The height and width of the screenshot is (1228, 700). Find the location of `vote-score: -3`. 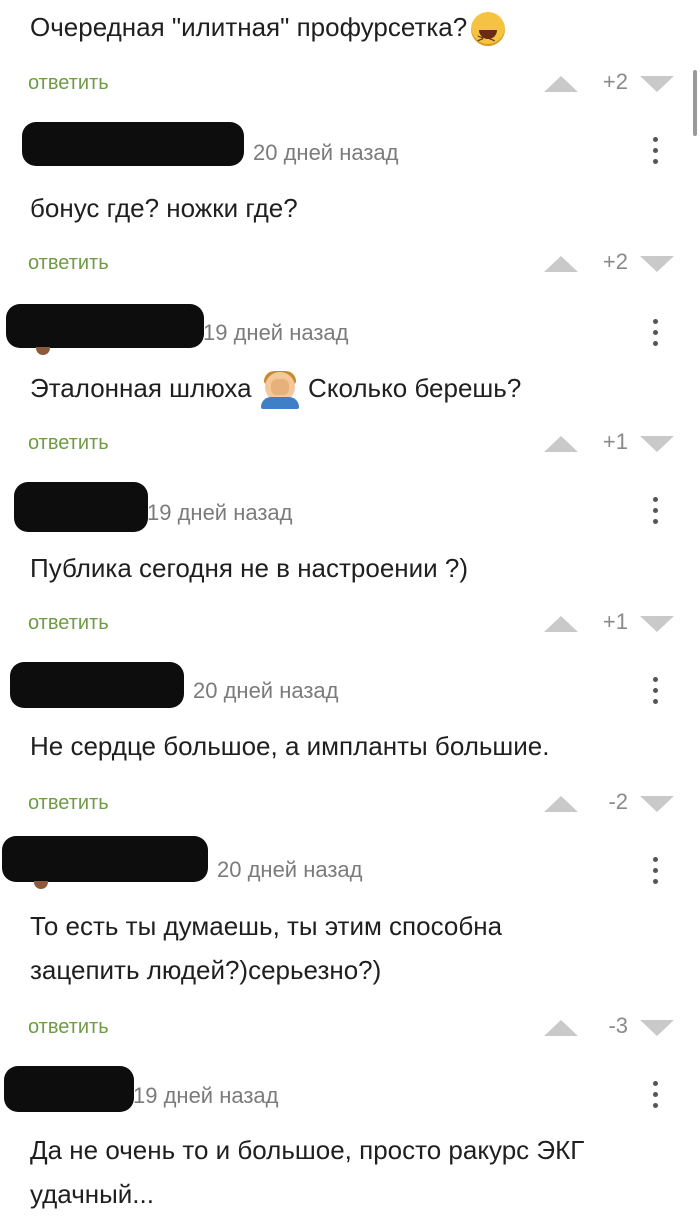

vote-score: -3 is located at coordinates (618, 1025).